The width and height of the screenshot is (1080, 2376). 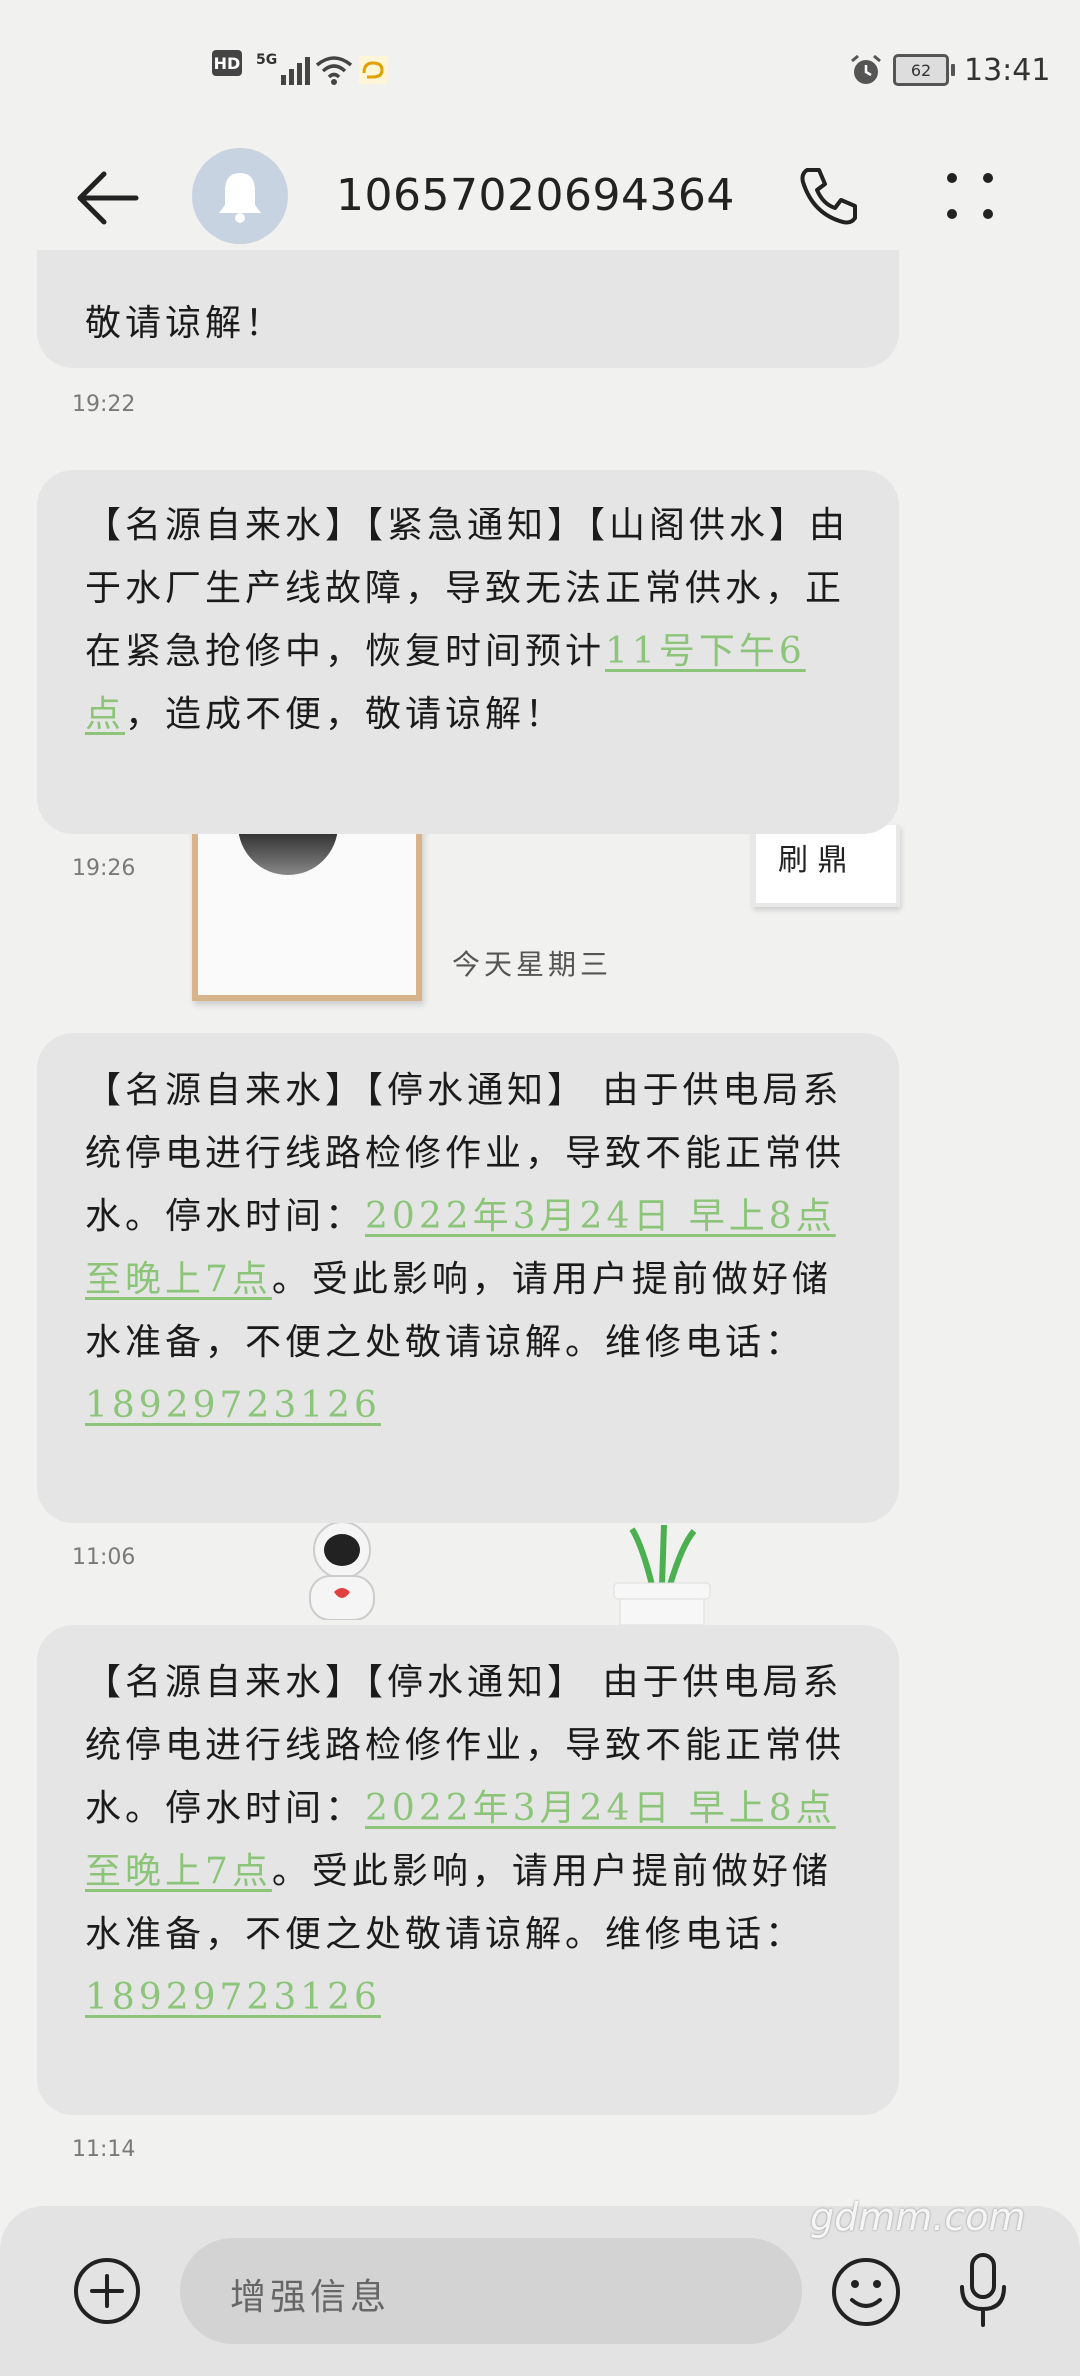 I want to click on back-arrow-icon, so click(x=108, y=198).